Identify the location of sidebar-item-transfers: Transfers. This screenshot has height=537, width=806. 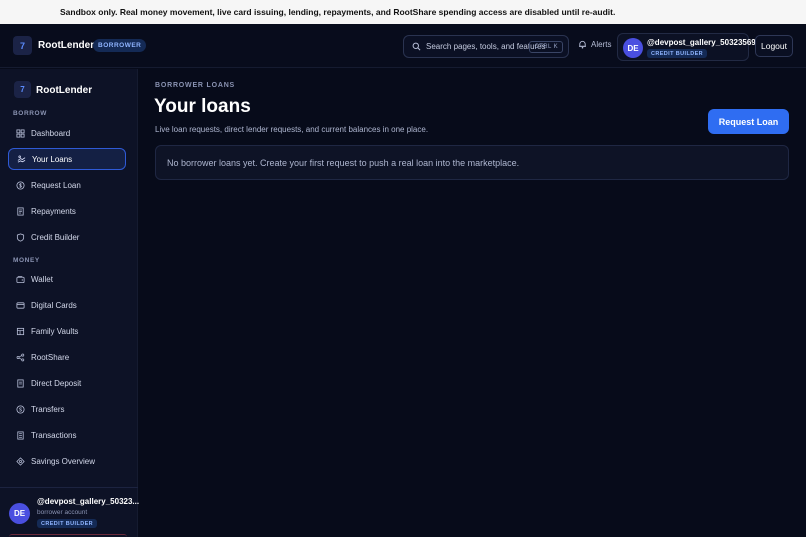
(67, 409).